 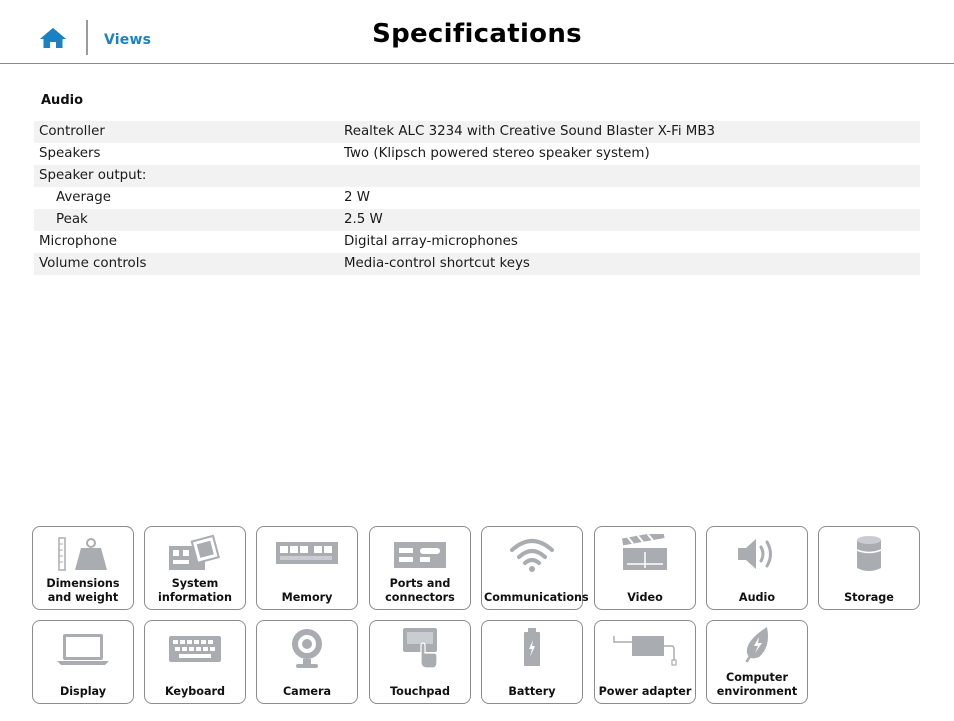 What do you see at coordinates (869, 597) in the screenshot?
I see `tile-label: Storage` at bounding box center [869, 597].